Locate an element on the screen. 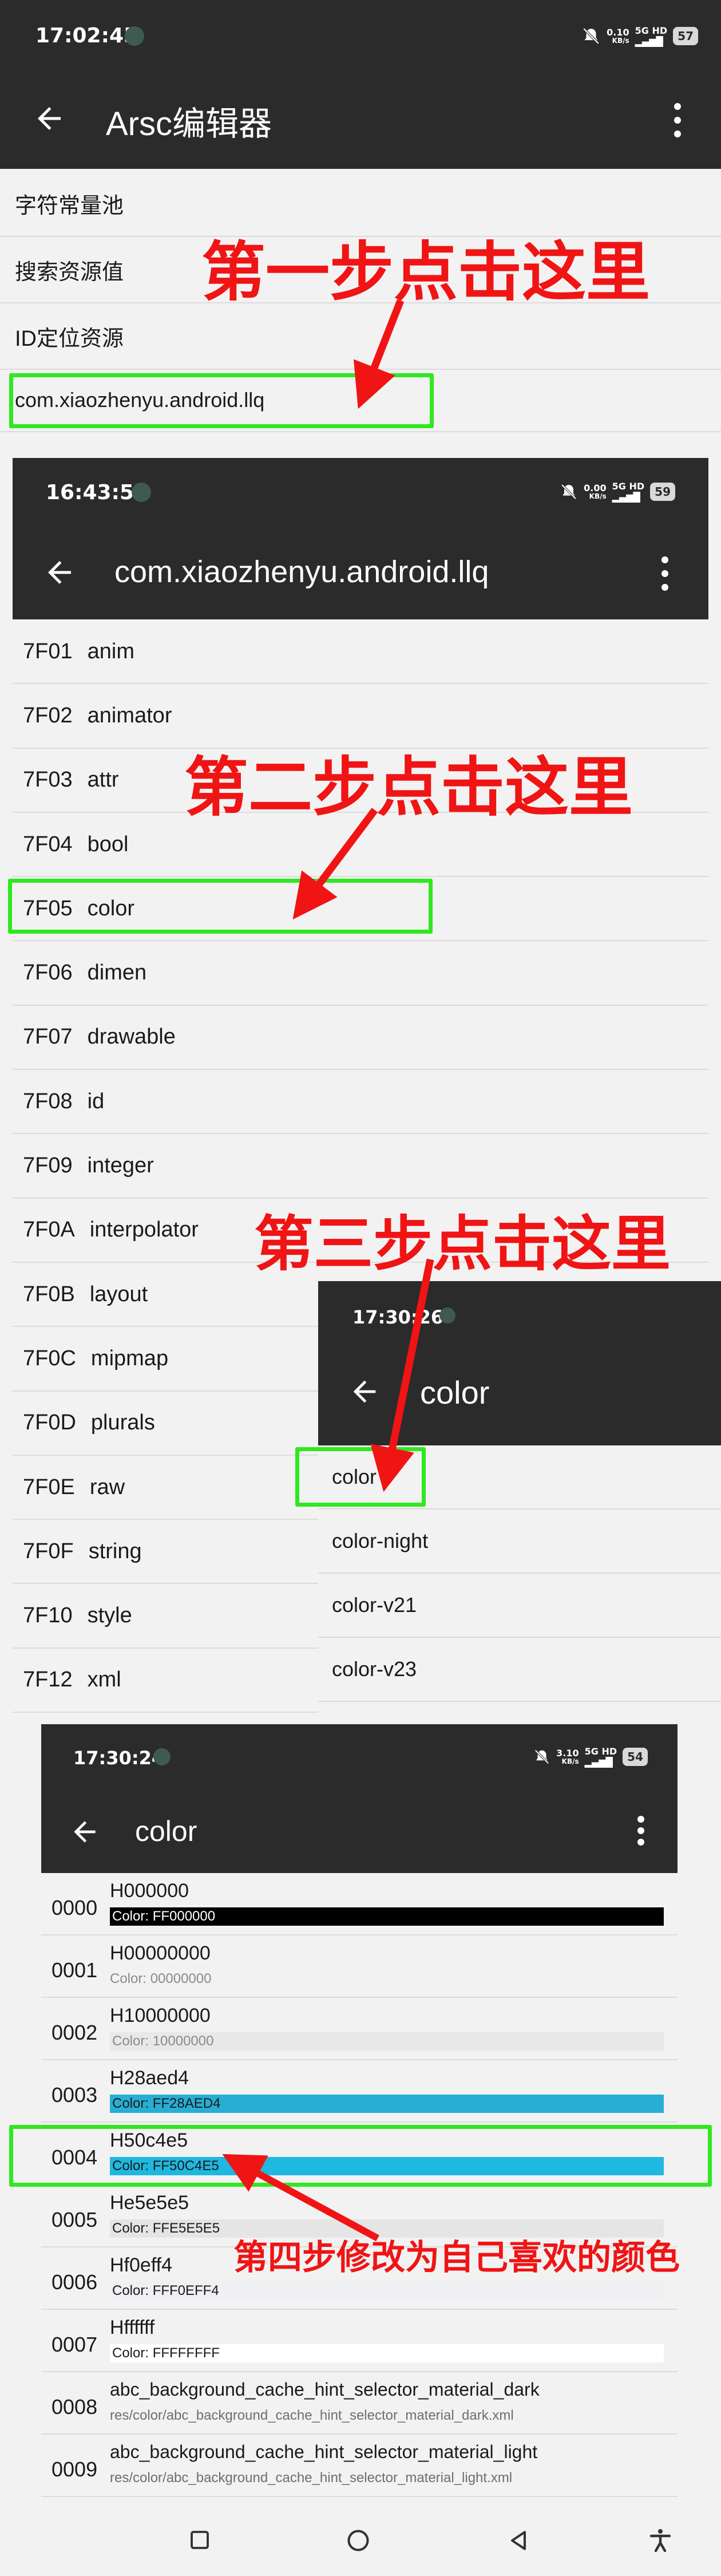  step1-arrow is located at coordinates (379, 354).